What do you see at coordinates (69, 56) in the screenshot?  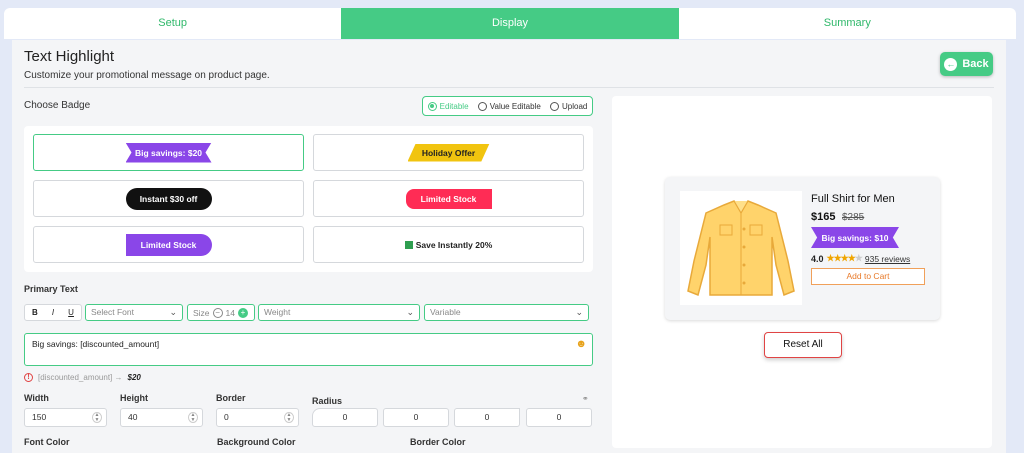 I see `page-title: Text Highlight` at bounding box center [69, 56].